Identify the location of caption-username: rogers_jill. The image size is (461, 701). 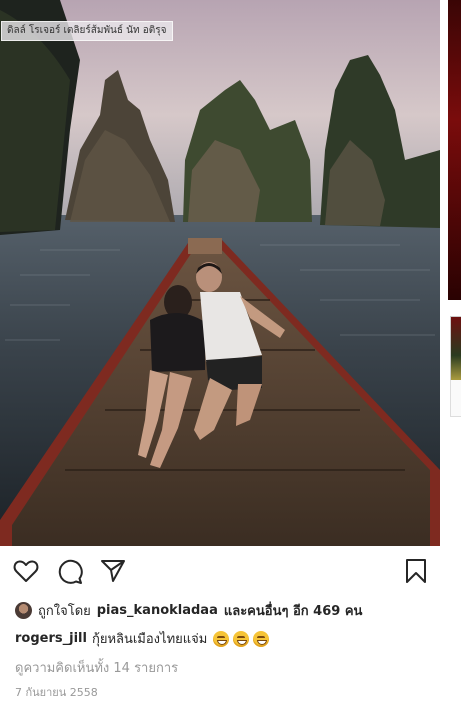
(51, 638).